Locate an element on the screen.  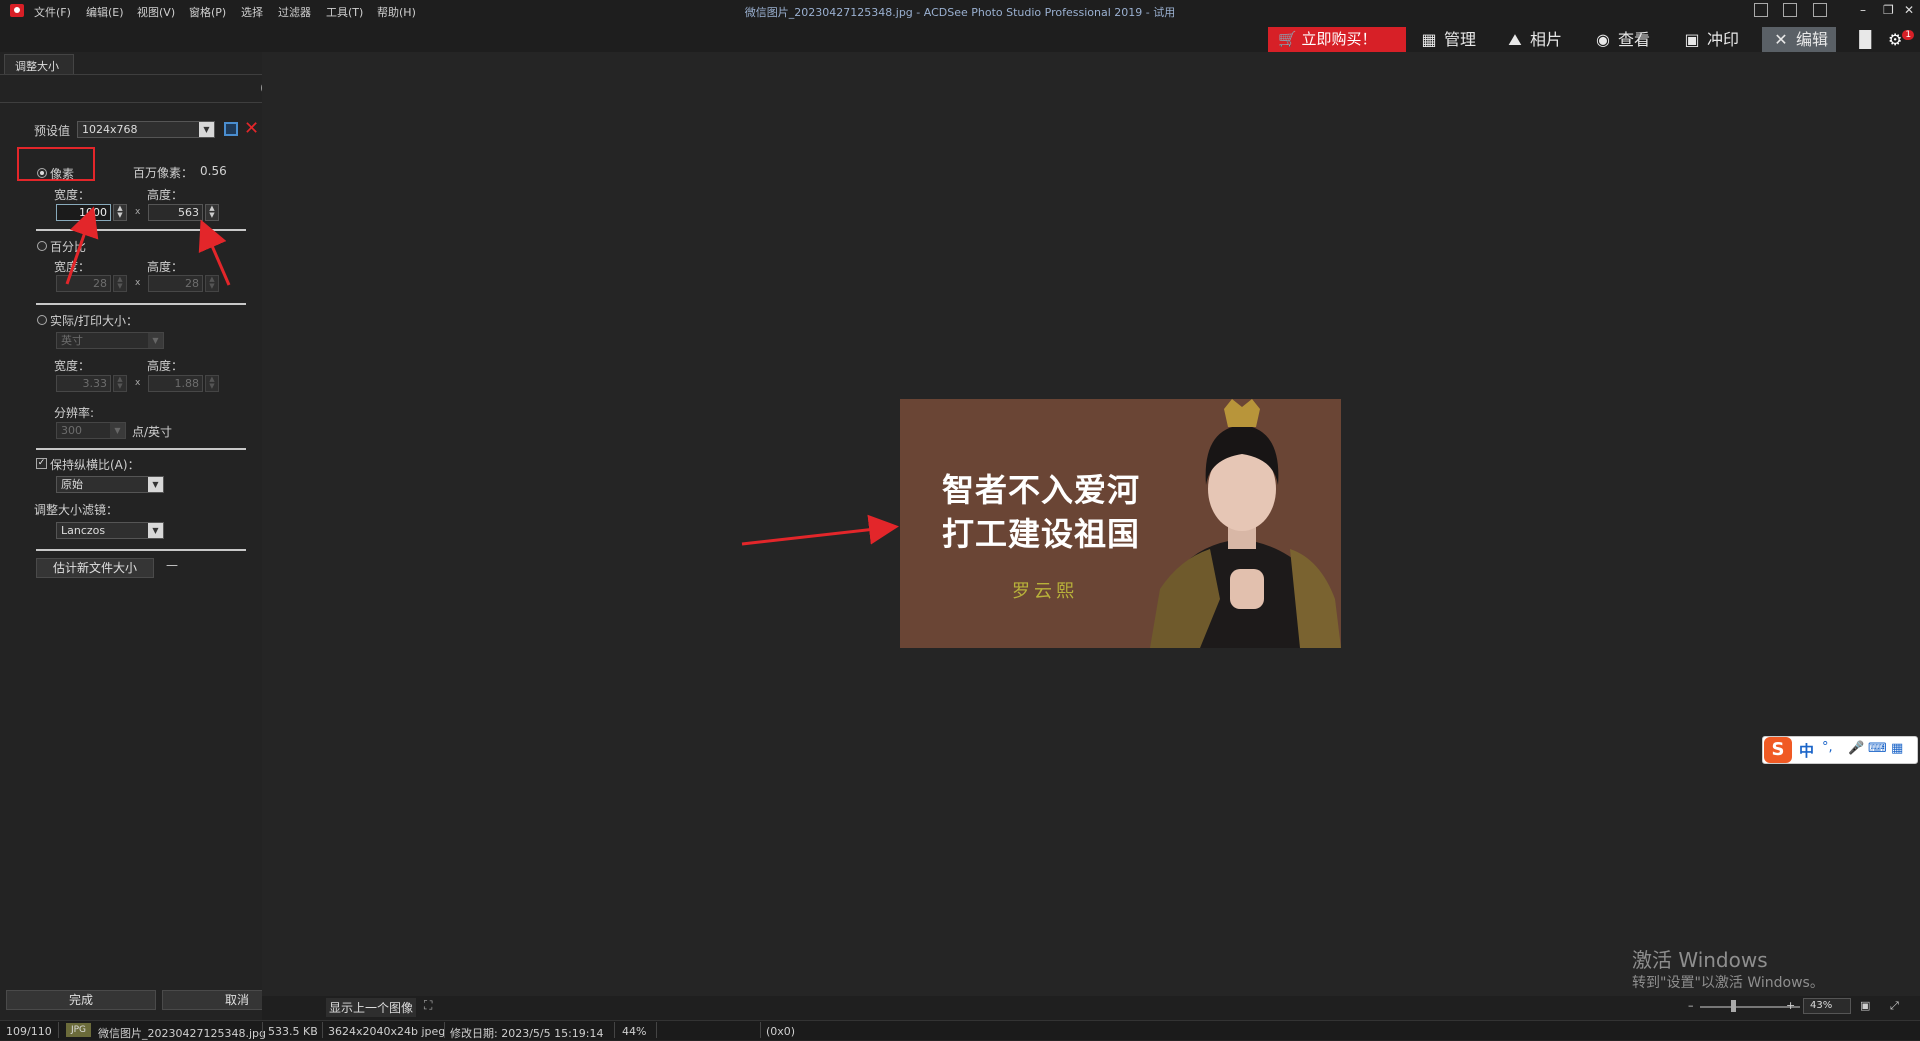
pixel-width-stepper: ▲ ▼ is located at coordinates (120, 212).